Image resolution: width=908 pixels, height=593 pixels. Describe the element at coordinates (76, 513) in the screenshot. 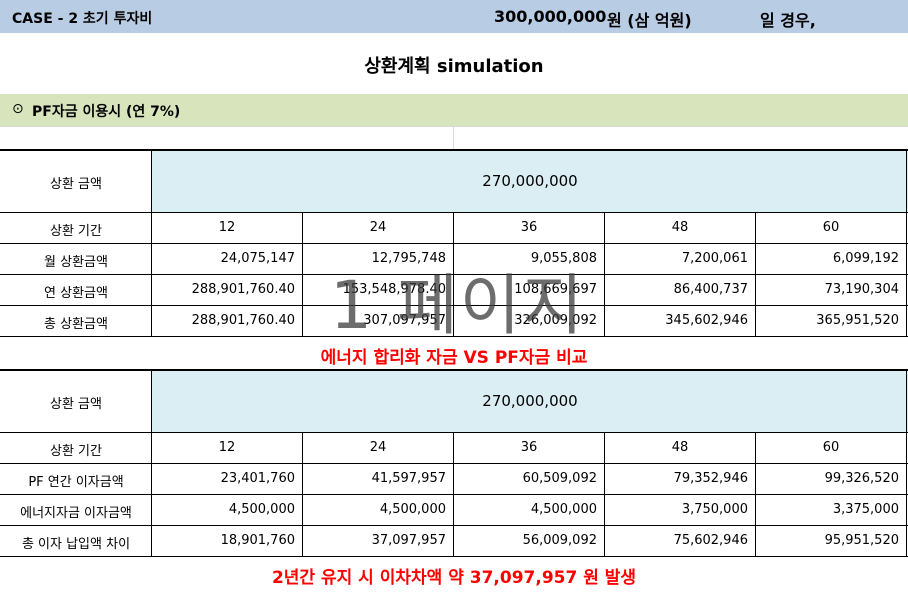

I see `table2-row-label: 에너지자금 이자금액` at that location.